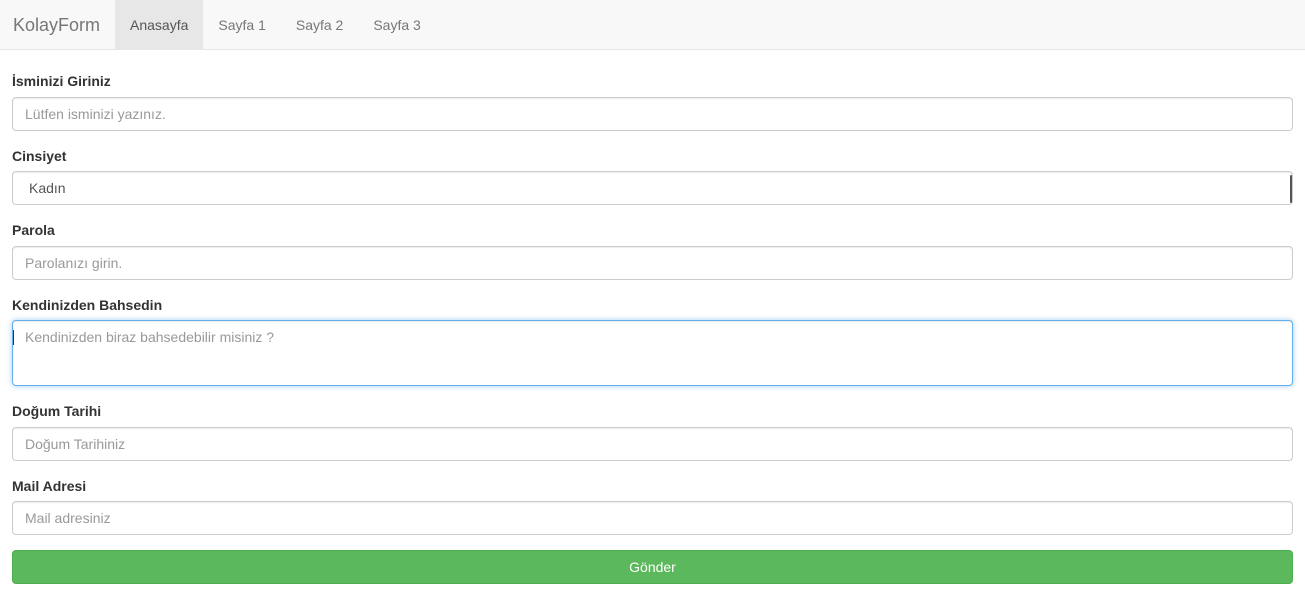 The width and height of the screenshot is (1305, 611). What do you see at coordinates (57, 411) in the screenshot?
I see `birthdate-label: Doğum Tarihi` at bounding box center [57, 411].